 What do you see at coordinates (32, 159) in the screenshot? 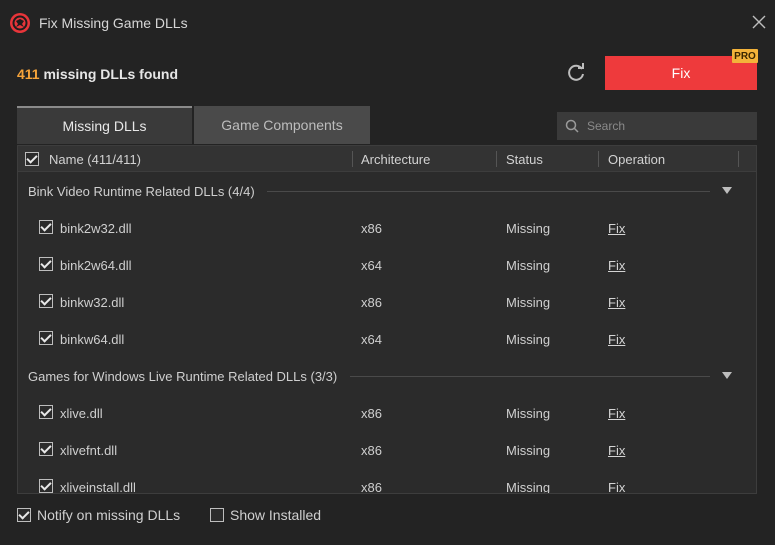
I see `select-all-checkbox` at bounding box center [32, 159].